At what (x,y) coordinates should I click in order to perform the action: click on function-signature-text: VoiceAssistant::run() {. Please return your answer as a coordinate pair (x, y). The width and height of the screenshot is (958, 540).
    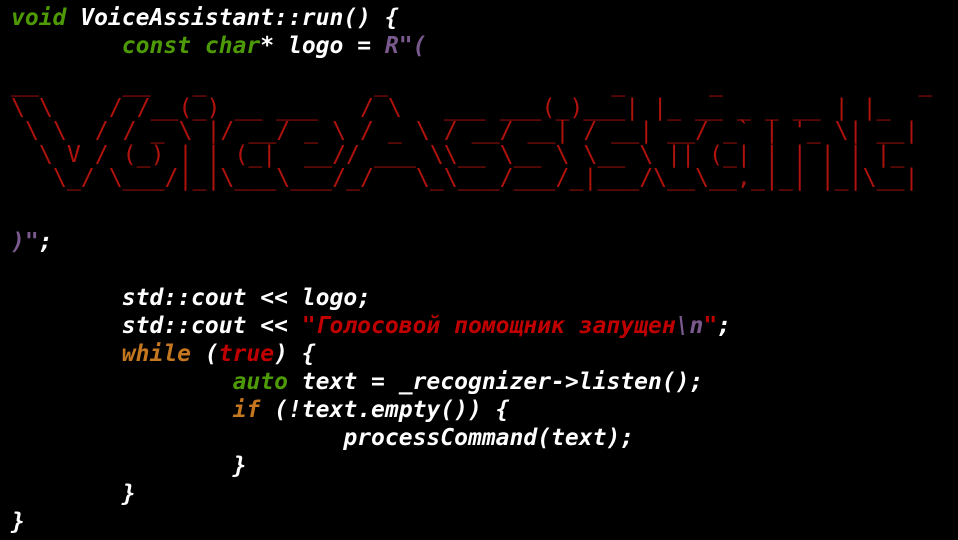
    Looking at the image, I should click on (232, 18).